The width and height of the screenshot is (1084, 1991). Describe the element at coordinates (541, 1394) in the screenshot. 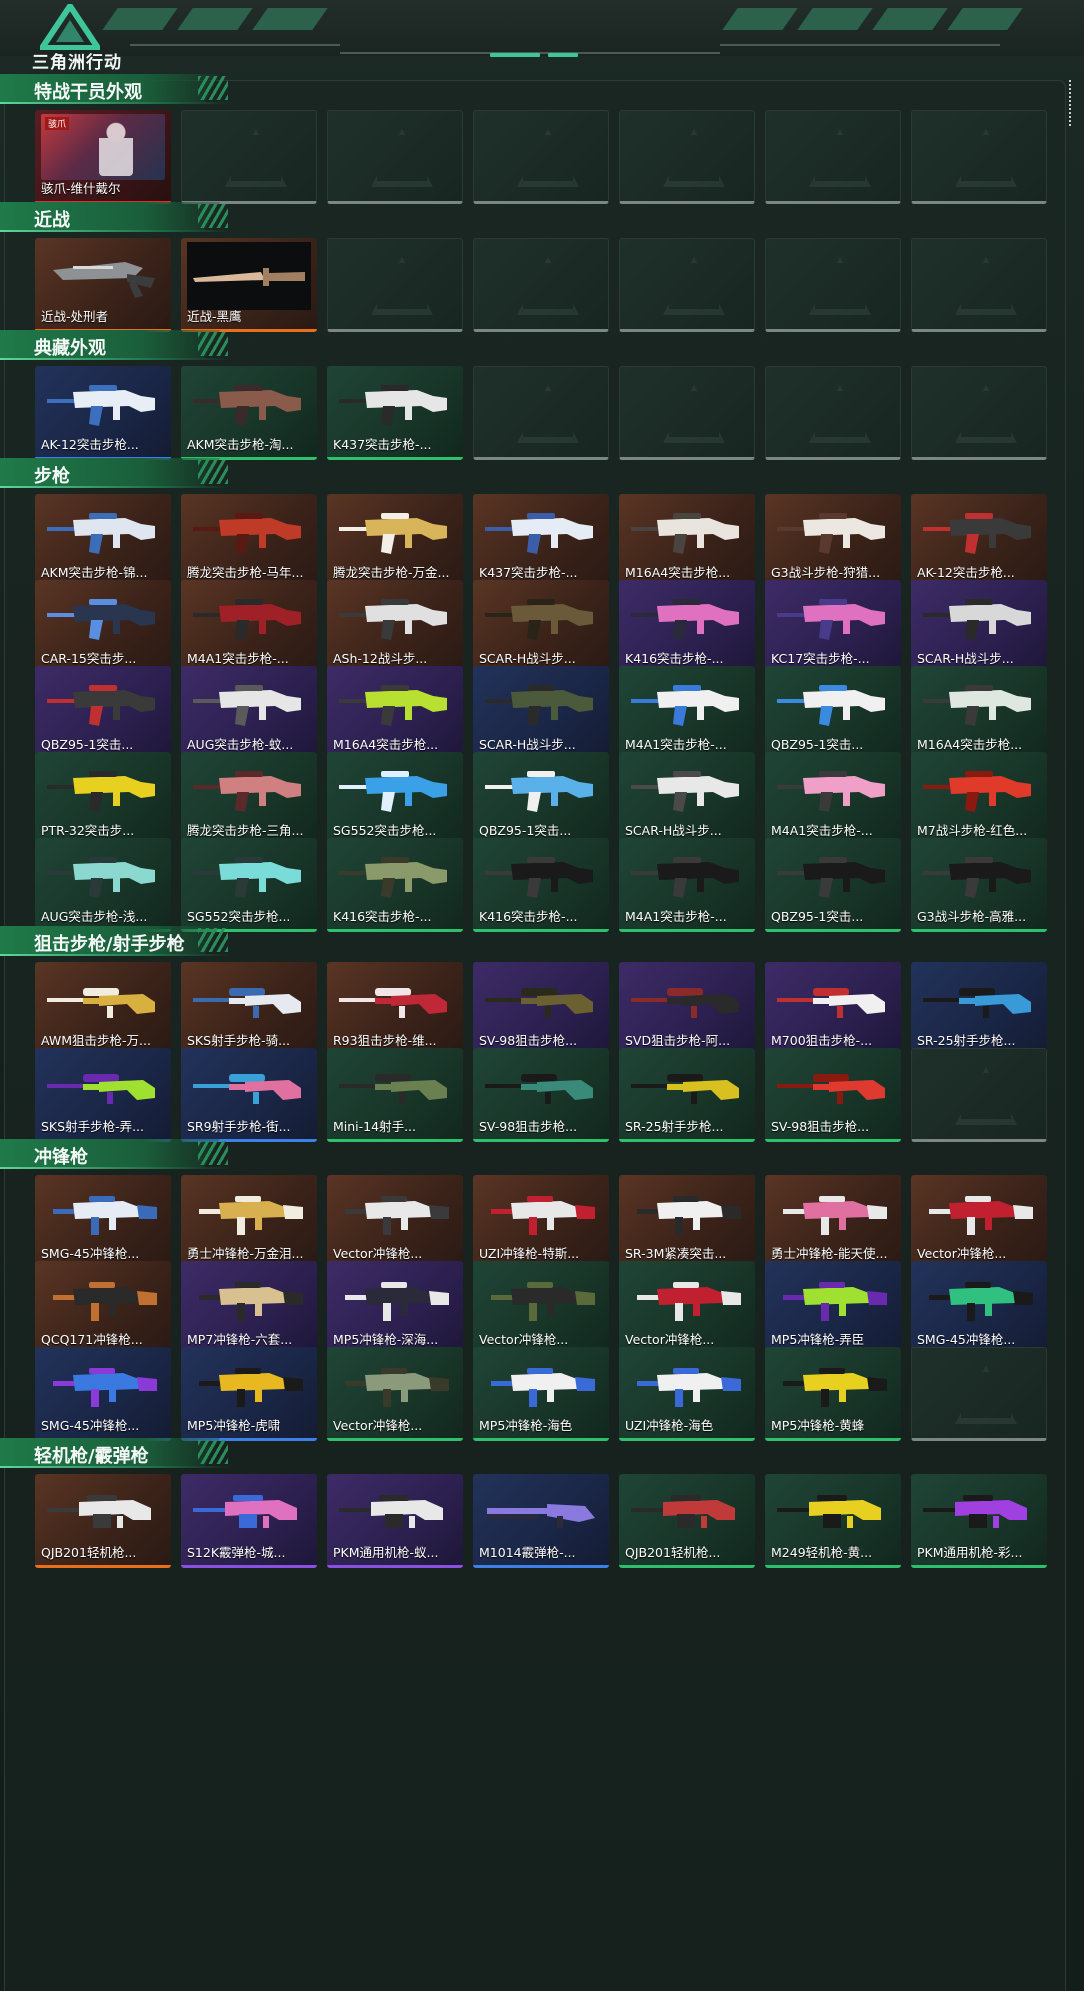

I see `skin-card: MP5冲锋枪-海色` at that location.